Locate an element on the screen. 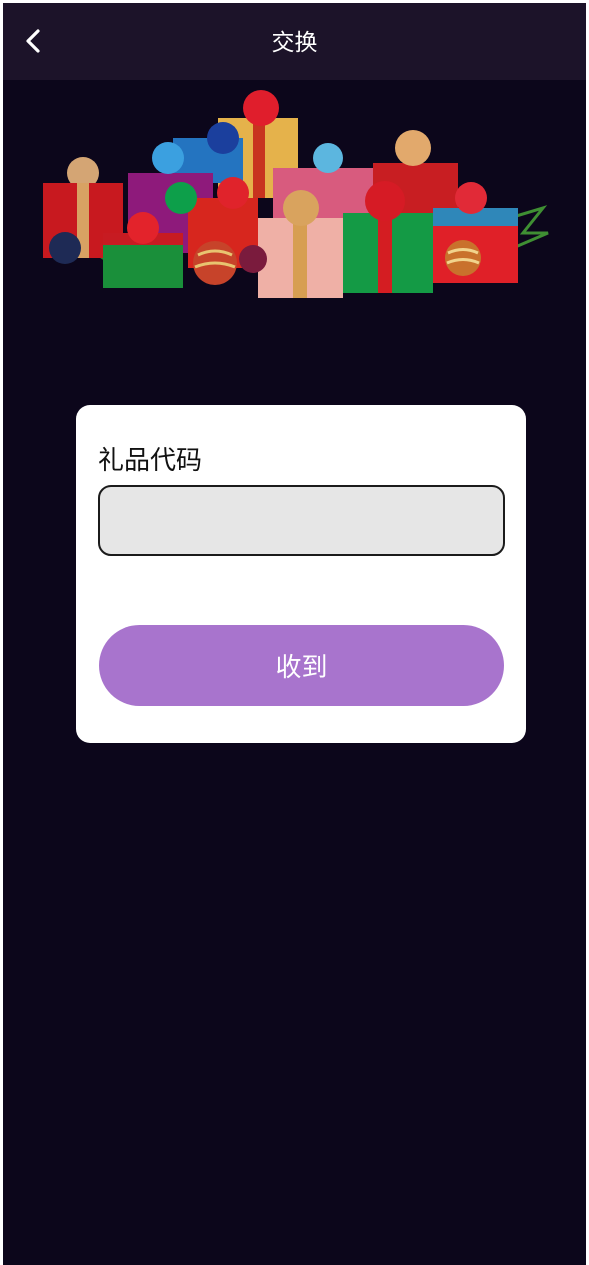  top-bar: 交换 is located at coordinates (294, 41).